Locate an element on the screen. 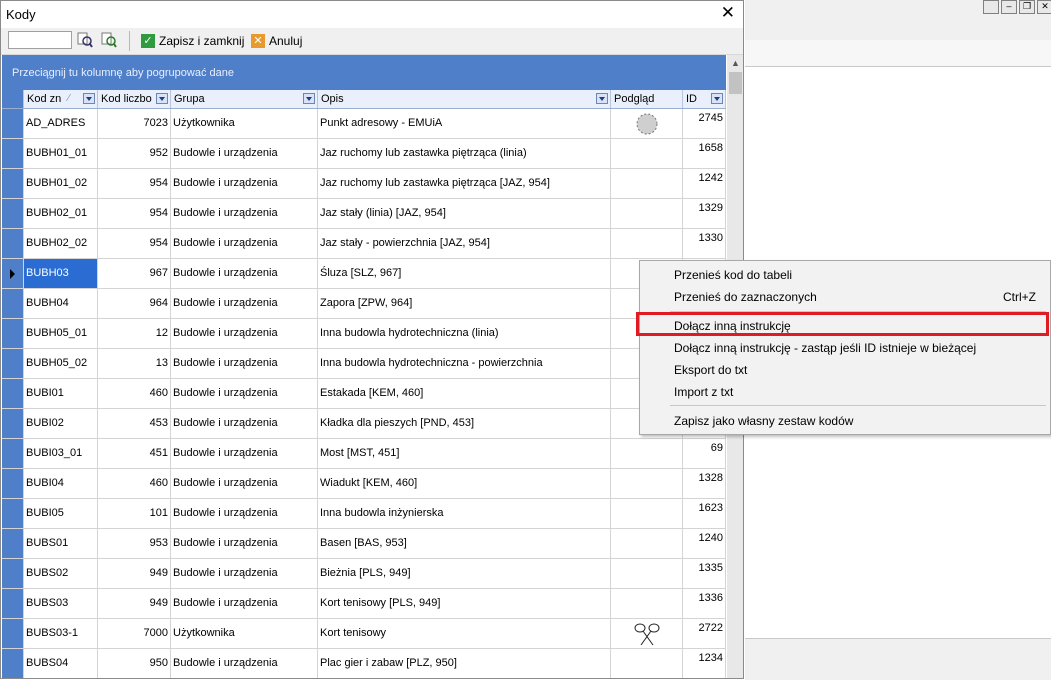  cell-opis: Estakada [KEM, 460] is located at coordinates (464, 393).